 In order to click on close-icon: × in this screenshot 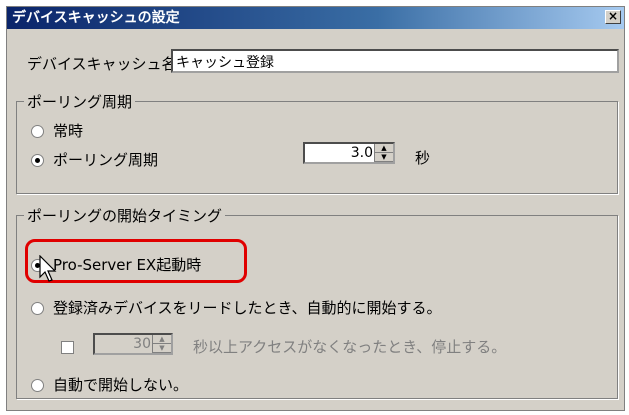, I will do `click(613, 17)`.